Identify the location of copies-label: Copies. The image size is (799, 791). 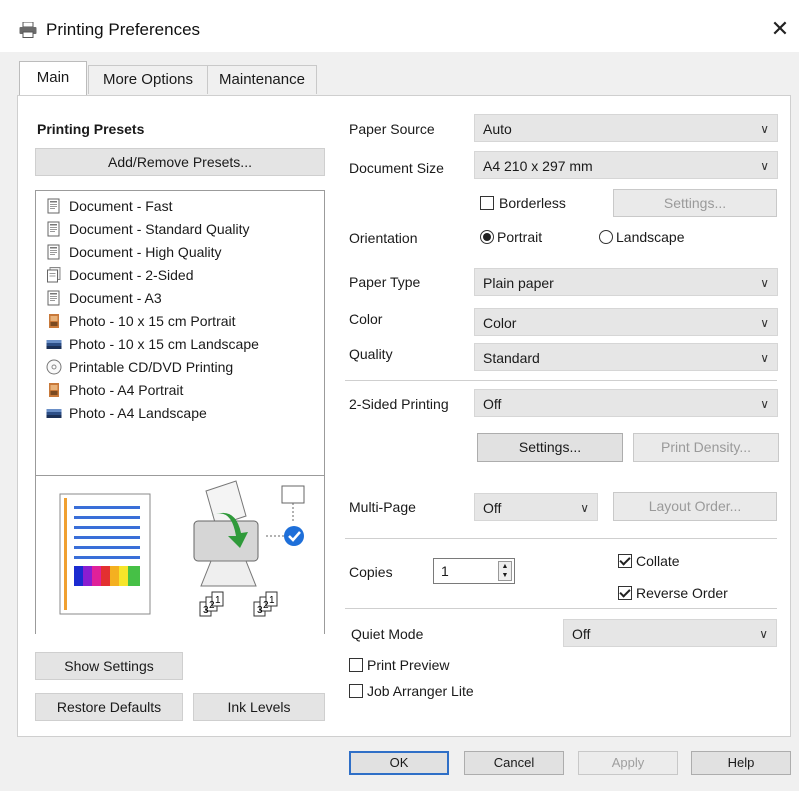
(371, 572).